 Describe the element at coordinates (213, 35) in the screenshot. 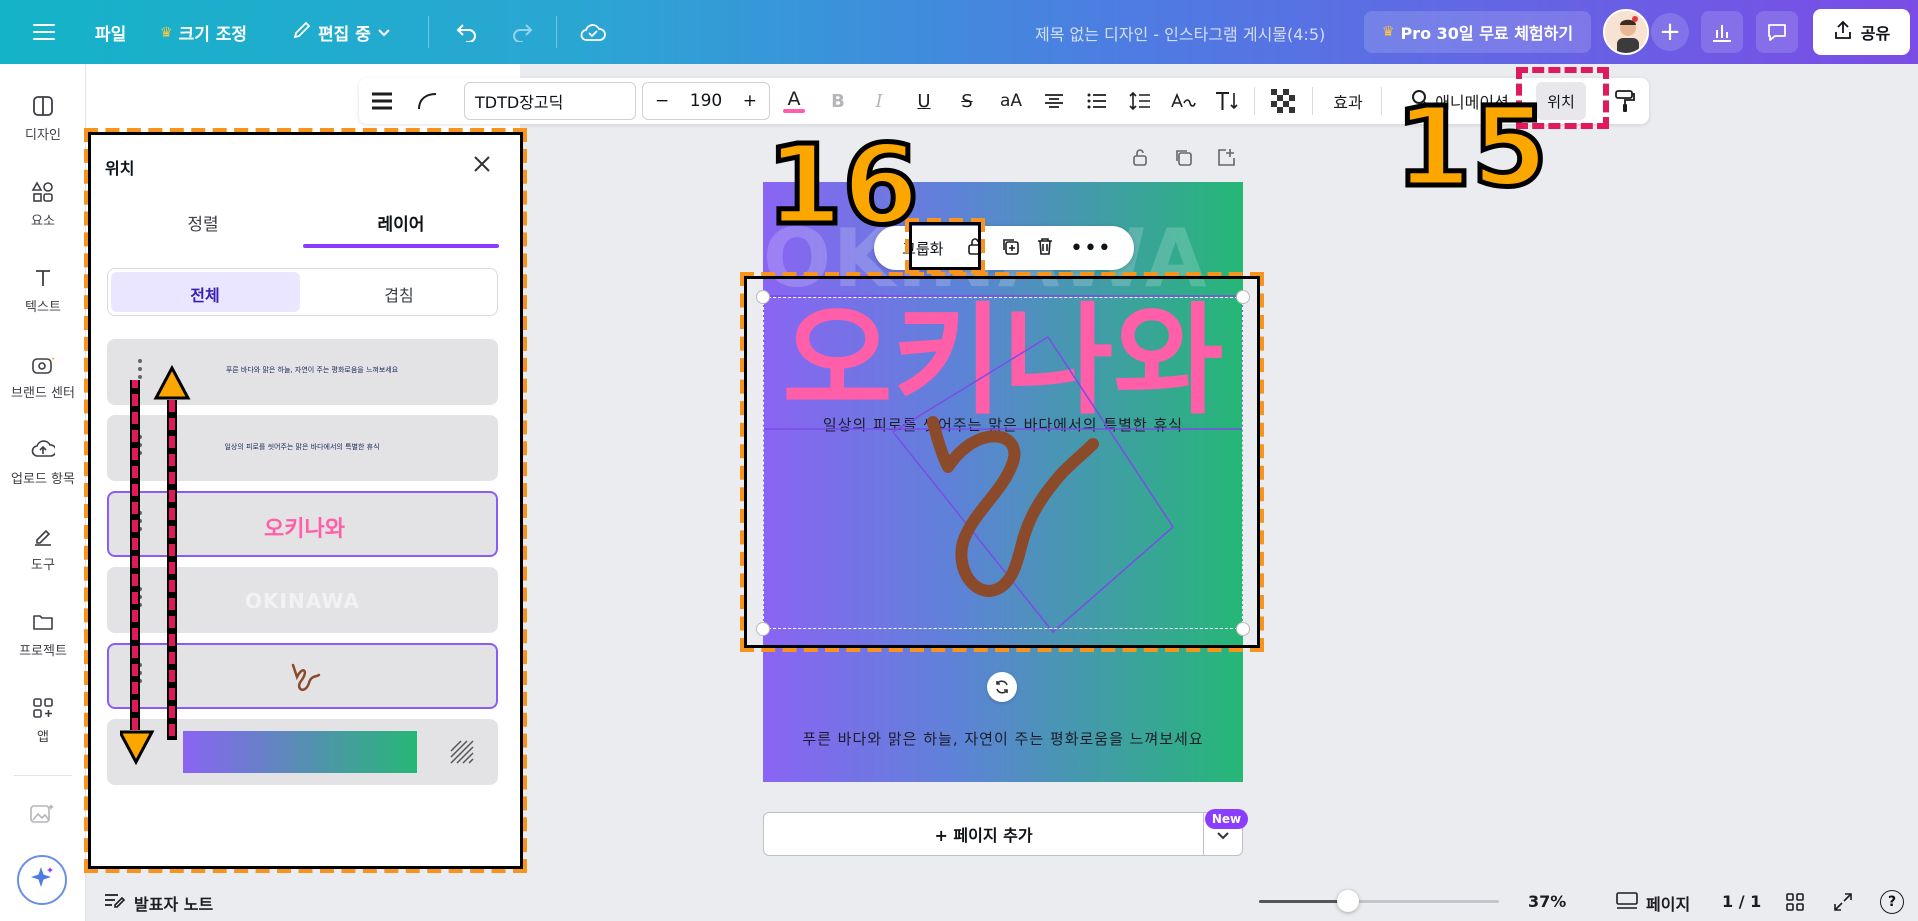

I see `resize-label: 크기 조정` at that location.